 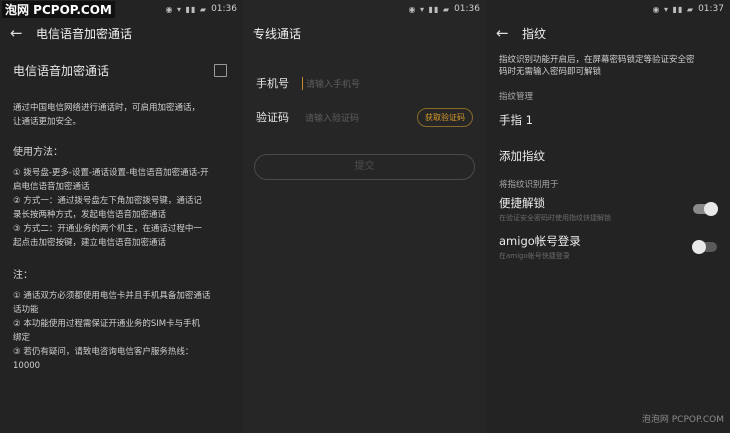 What do you see at coordinates (608, 120) in the screenshot?
I see `finger-1-item: 手指 1` at bounding box center [608, 120].